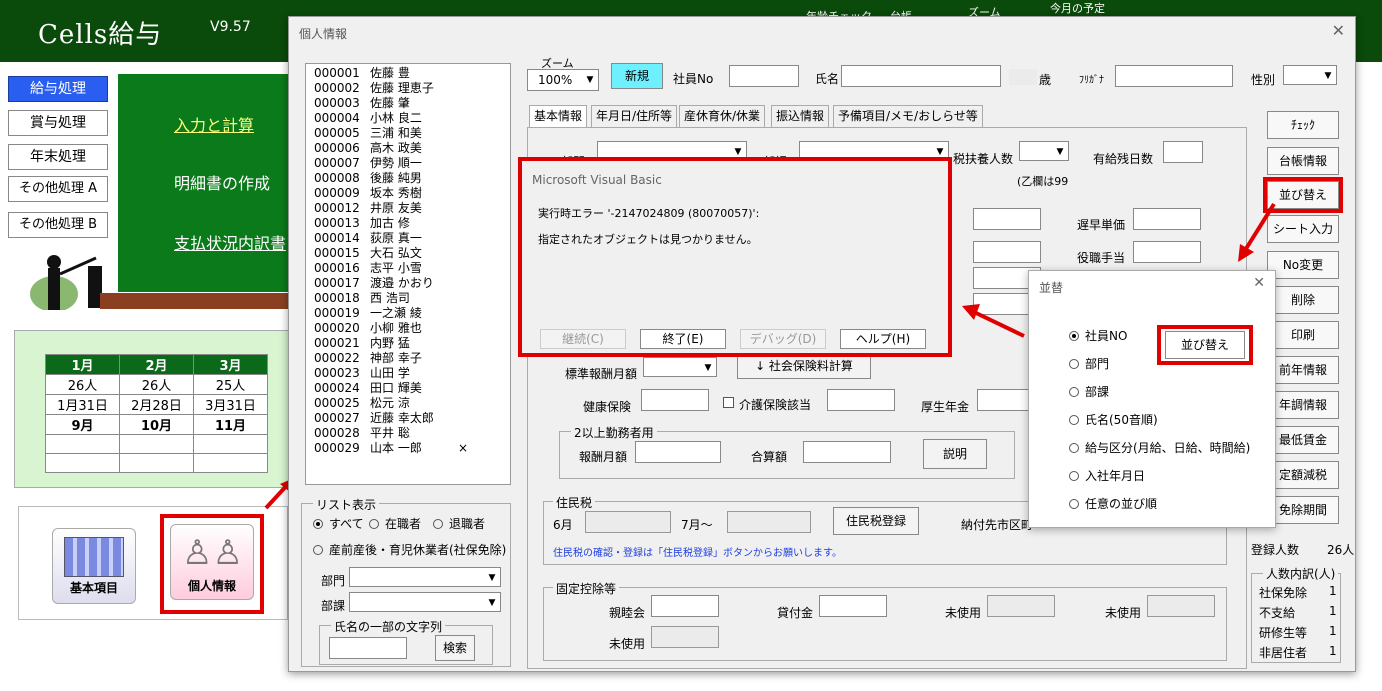 The image size is (1382, 691). I want to click on employee-list-item: 000017 渡邉 かおり, so click(408, 283).